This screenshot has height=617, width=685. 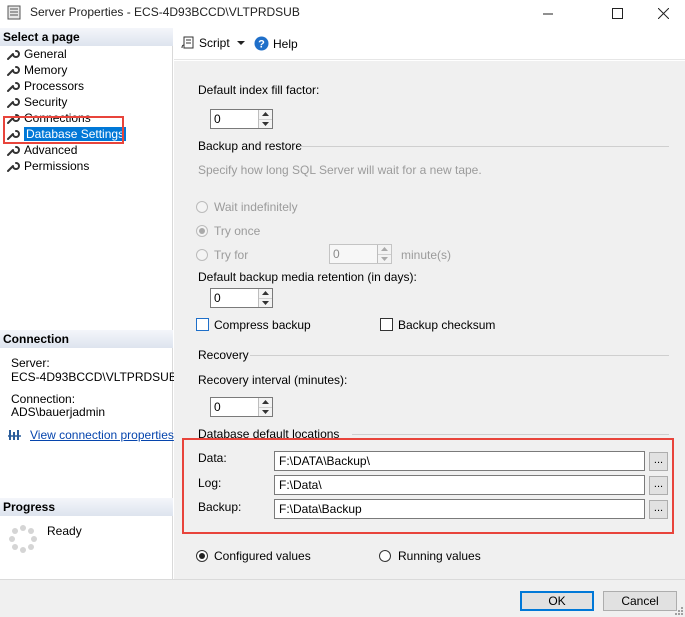 What do you see at coordinates (202, 324) in the screenshot?
I see `compress-backup-checkbox` at bounding box center [202, 324].